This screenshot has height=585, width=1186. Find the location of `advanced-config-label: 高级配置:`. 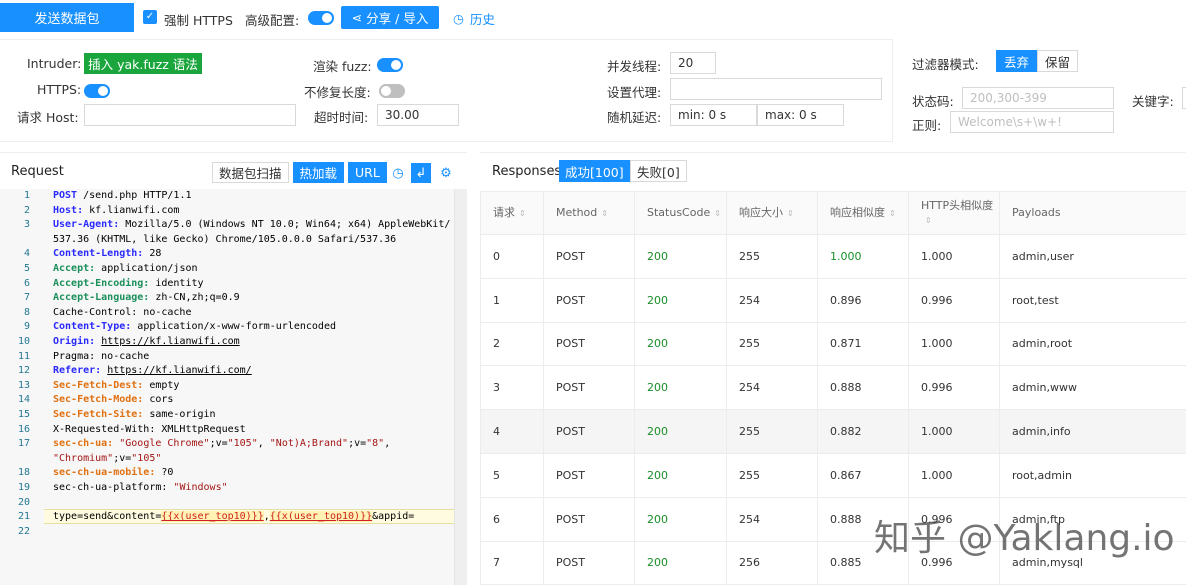

advanced-config-label: 高级配置: is located at coordinates (272, 20).